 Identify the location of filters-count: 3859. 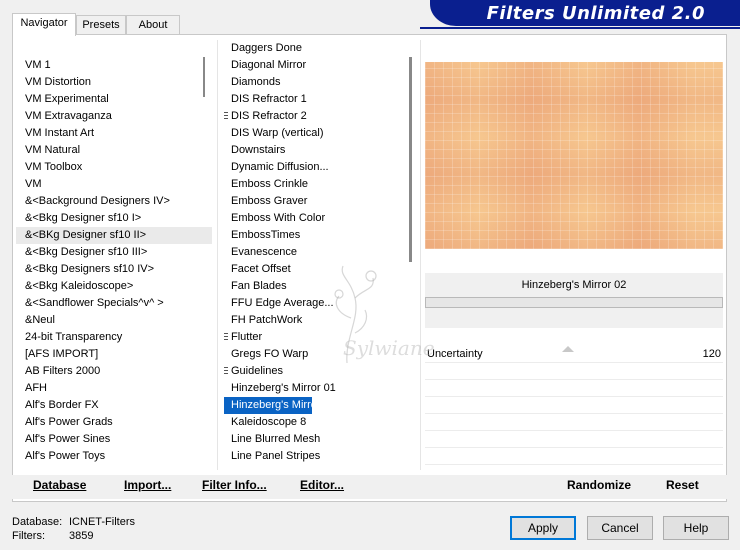
(81, 536).